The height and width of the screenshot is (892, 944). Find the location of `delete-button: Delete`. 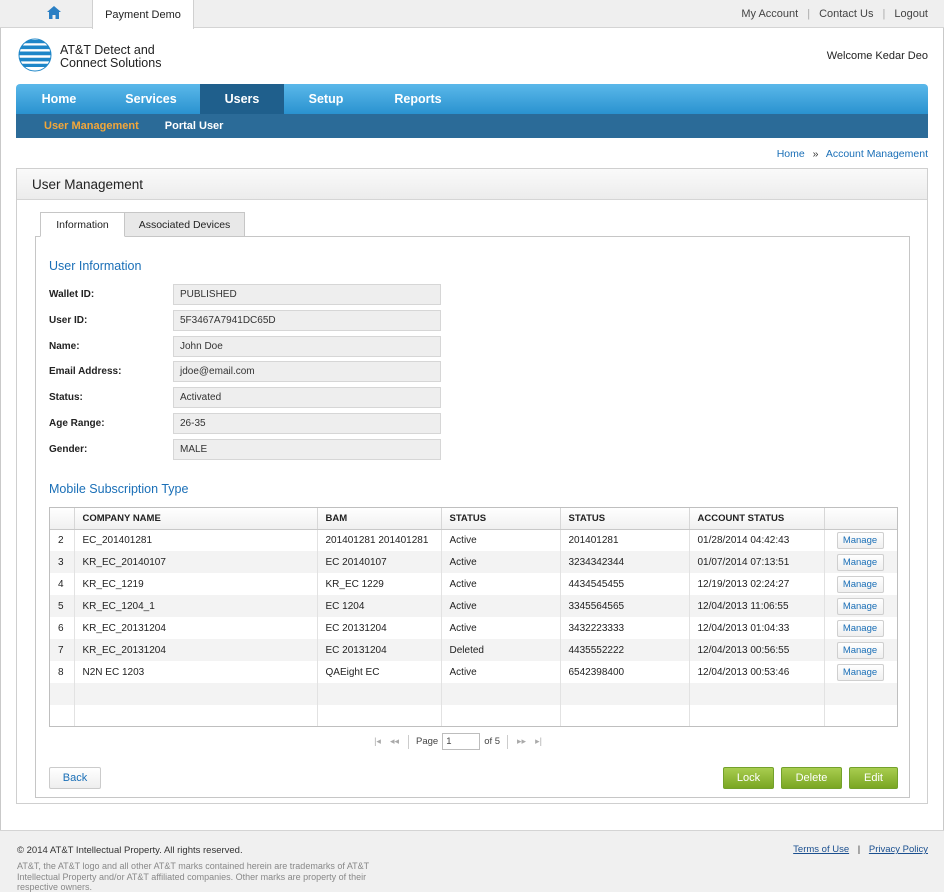

delete-button: Delete is located at coordinates (811, 778).